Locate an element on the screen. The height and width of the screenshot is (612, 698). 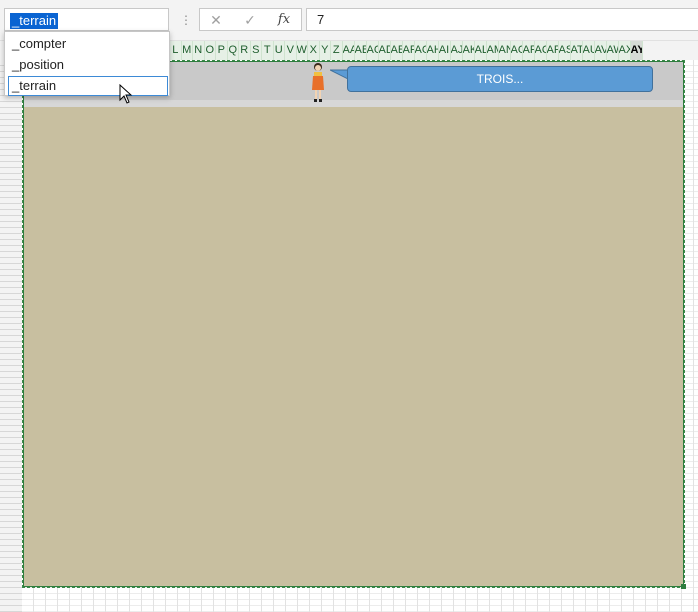
column-header: AO is located at coordinates (516, 50).